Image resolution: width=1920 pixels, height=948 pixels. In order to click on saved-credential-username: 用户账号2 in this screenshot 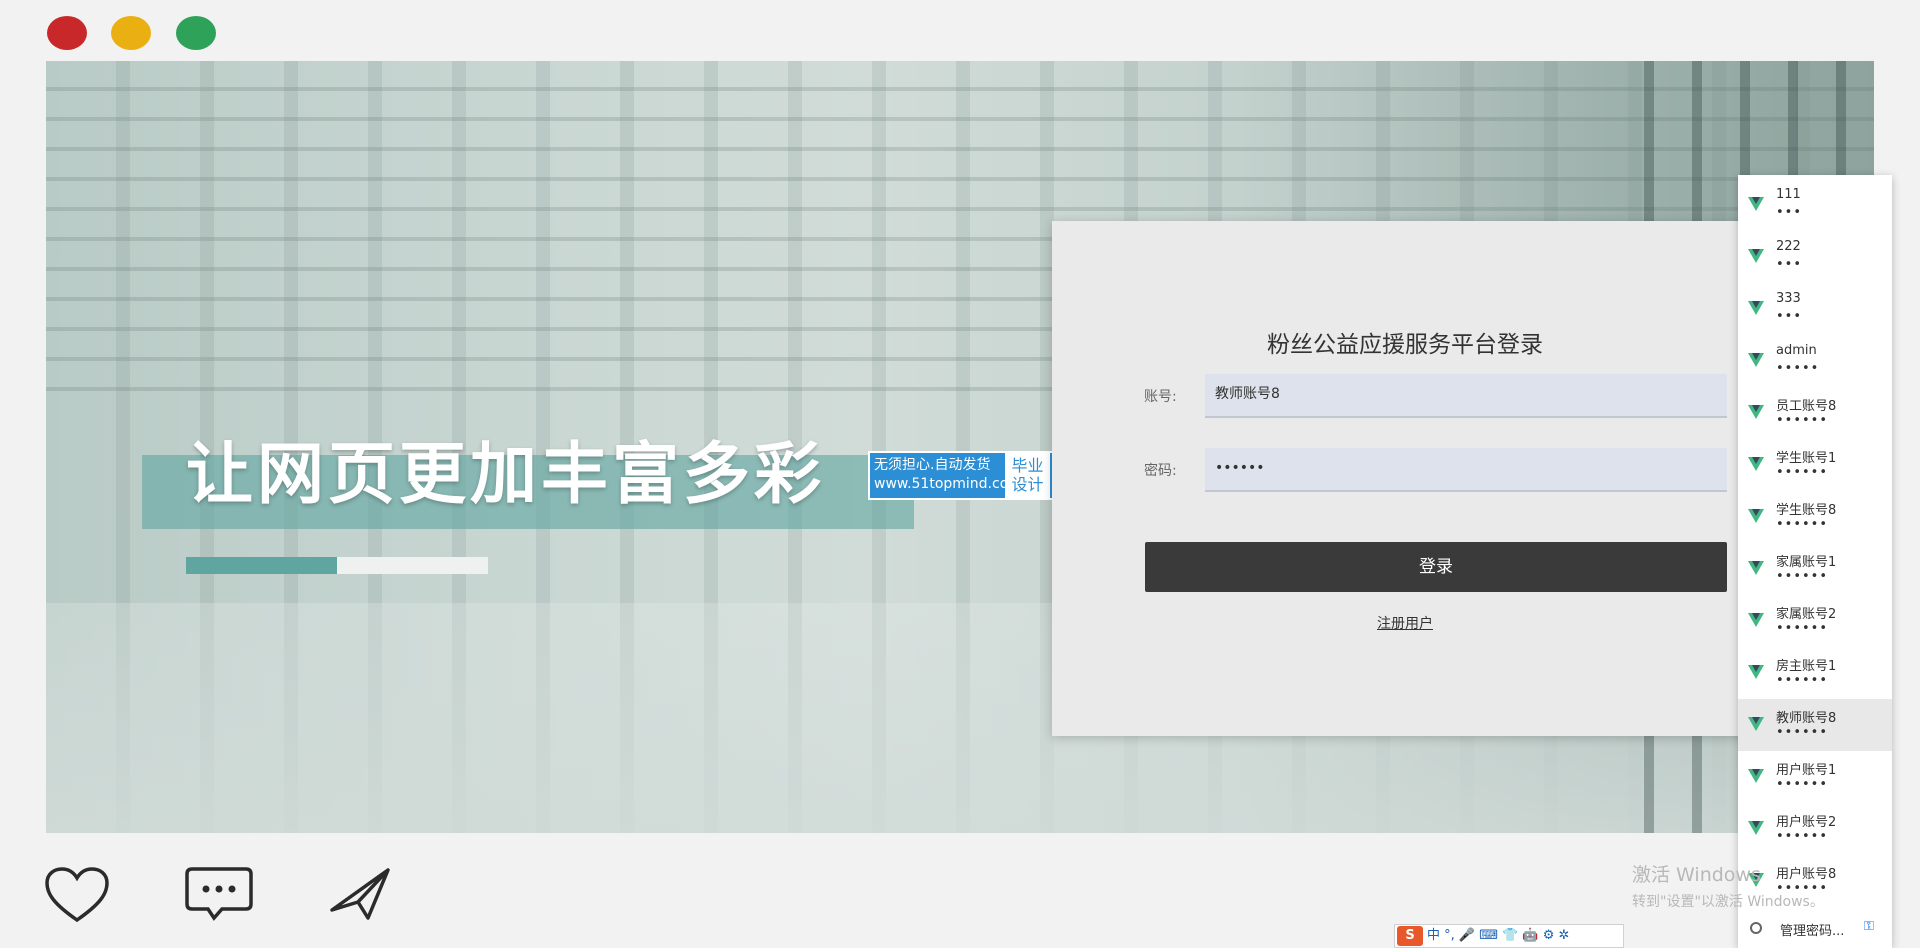, I will do `click(1806, 822)`.